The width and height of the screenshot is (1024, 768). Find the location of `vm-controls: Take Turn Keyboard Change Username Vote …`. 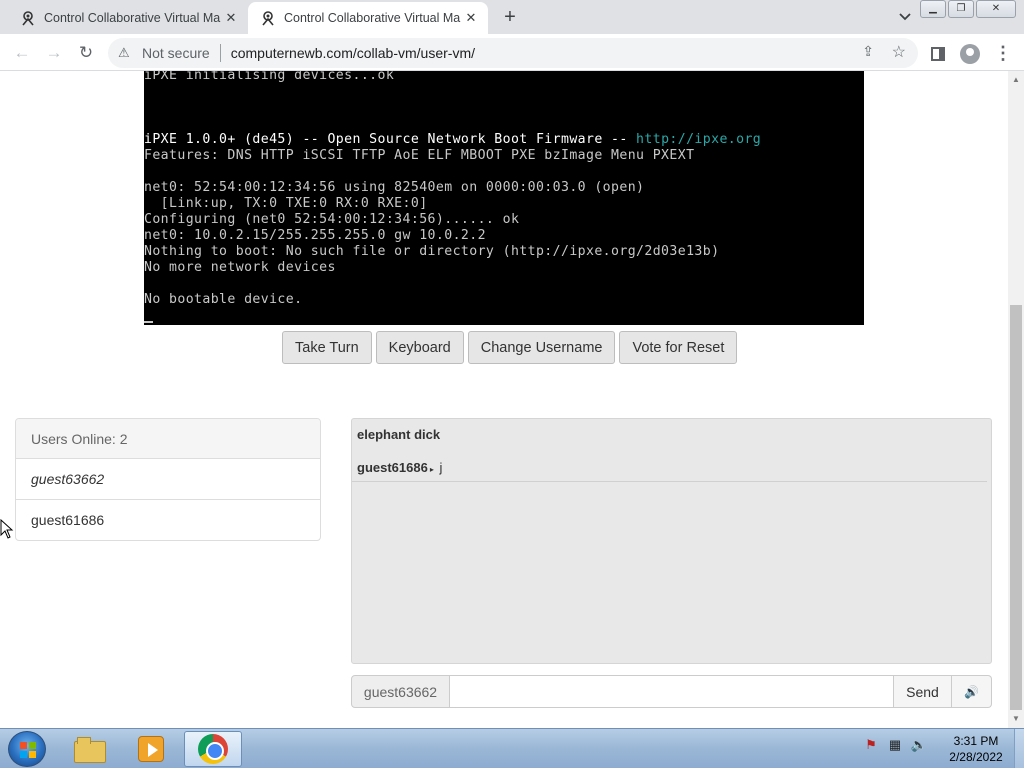

vm-controls: Take Turn Keyboard Change Username Vote … is located at coordinates (511, 347).